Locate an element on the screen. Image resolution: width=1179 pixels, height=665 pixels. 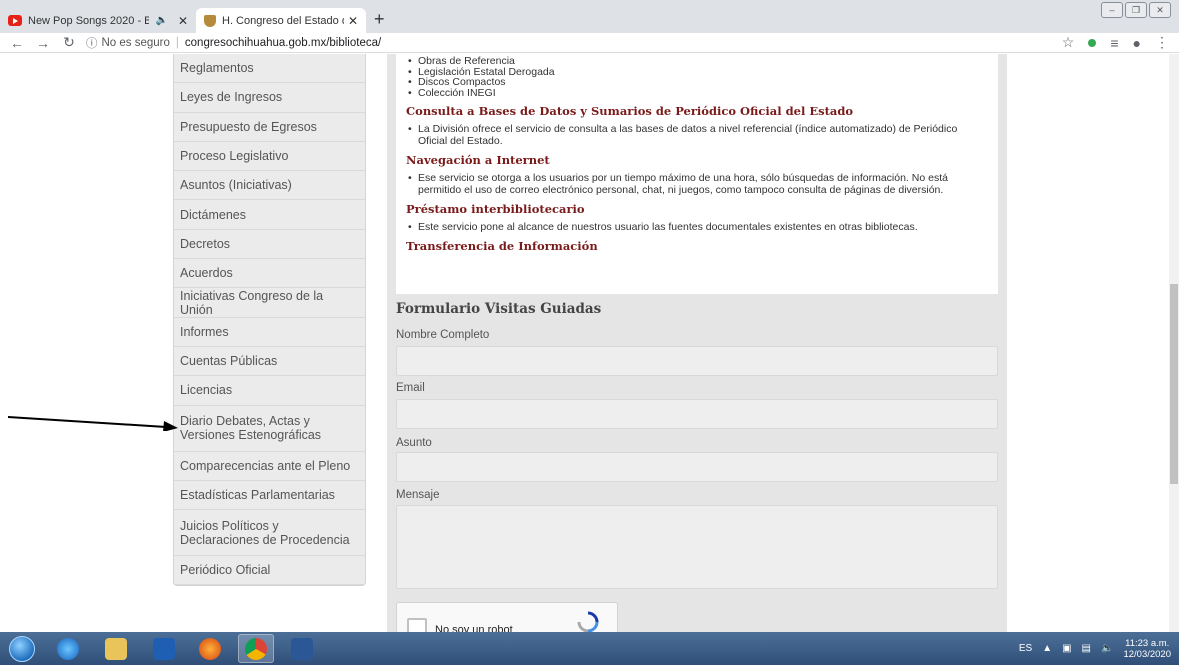
sidebar-item-estadisticas: Estadísticas Parlamentarias is located at coordinates (269, 496).